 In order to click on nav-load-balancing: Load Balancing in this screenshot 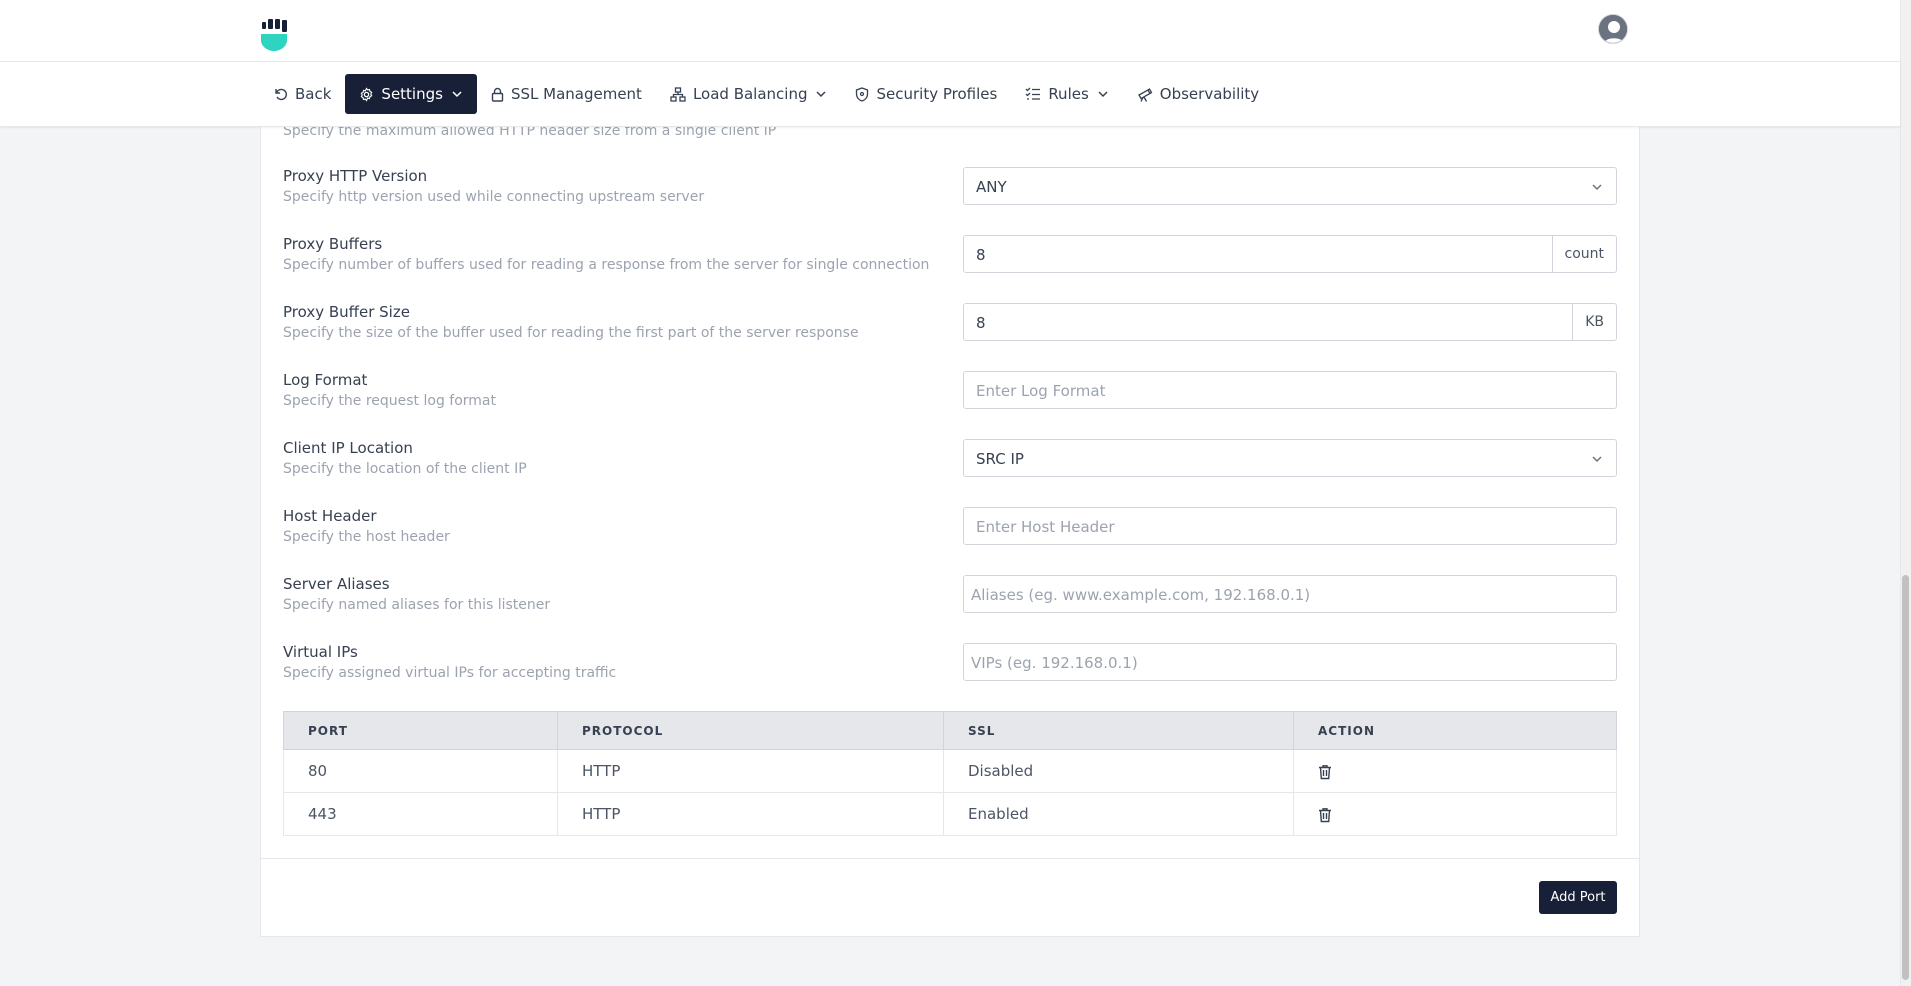, I will do `click(749, 94)`.